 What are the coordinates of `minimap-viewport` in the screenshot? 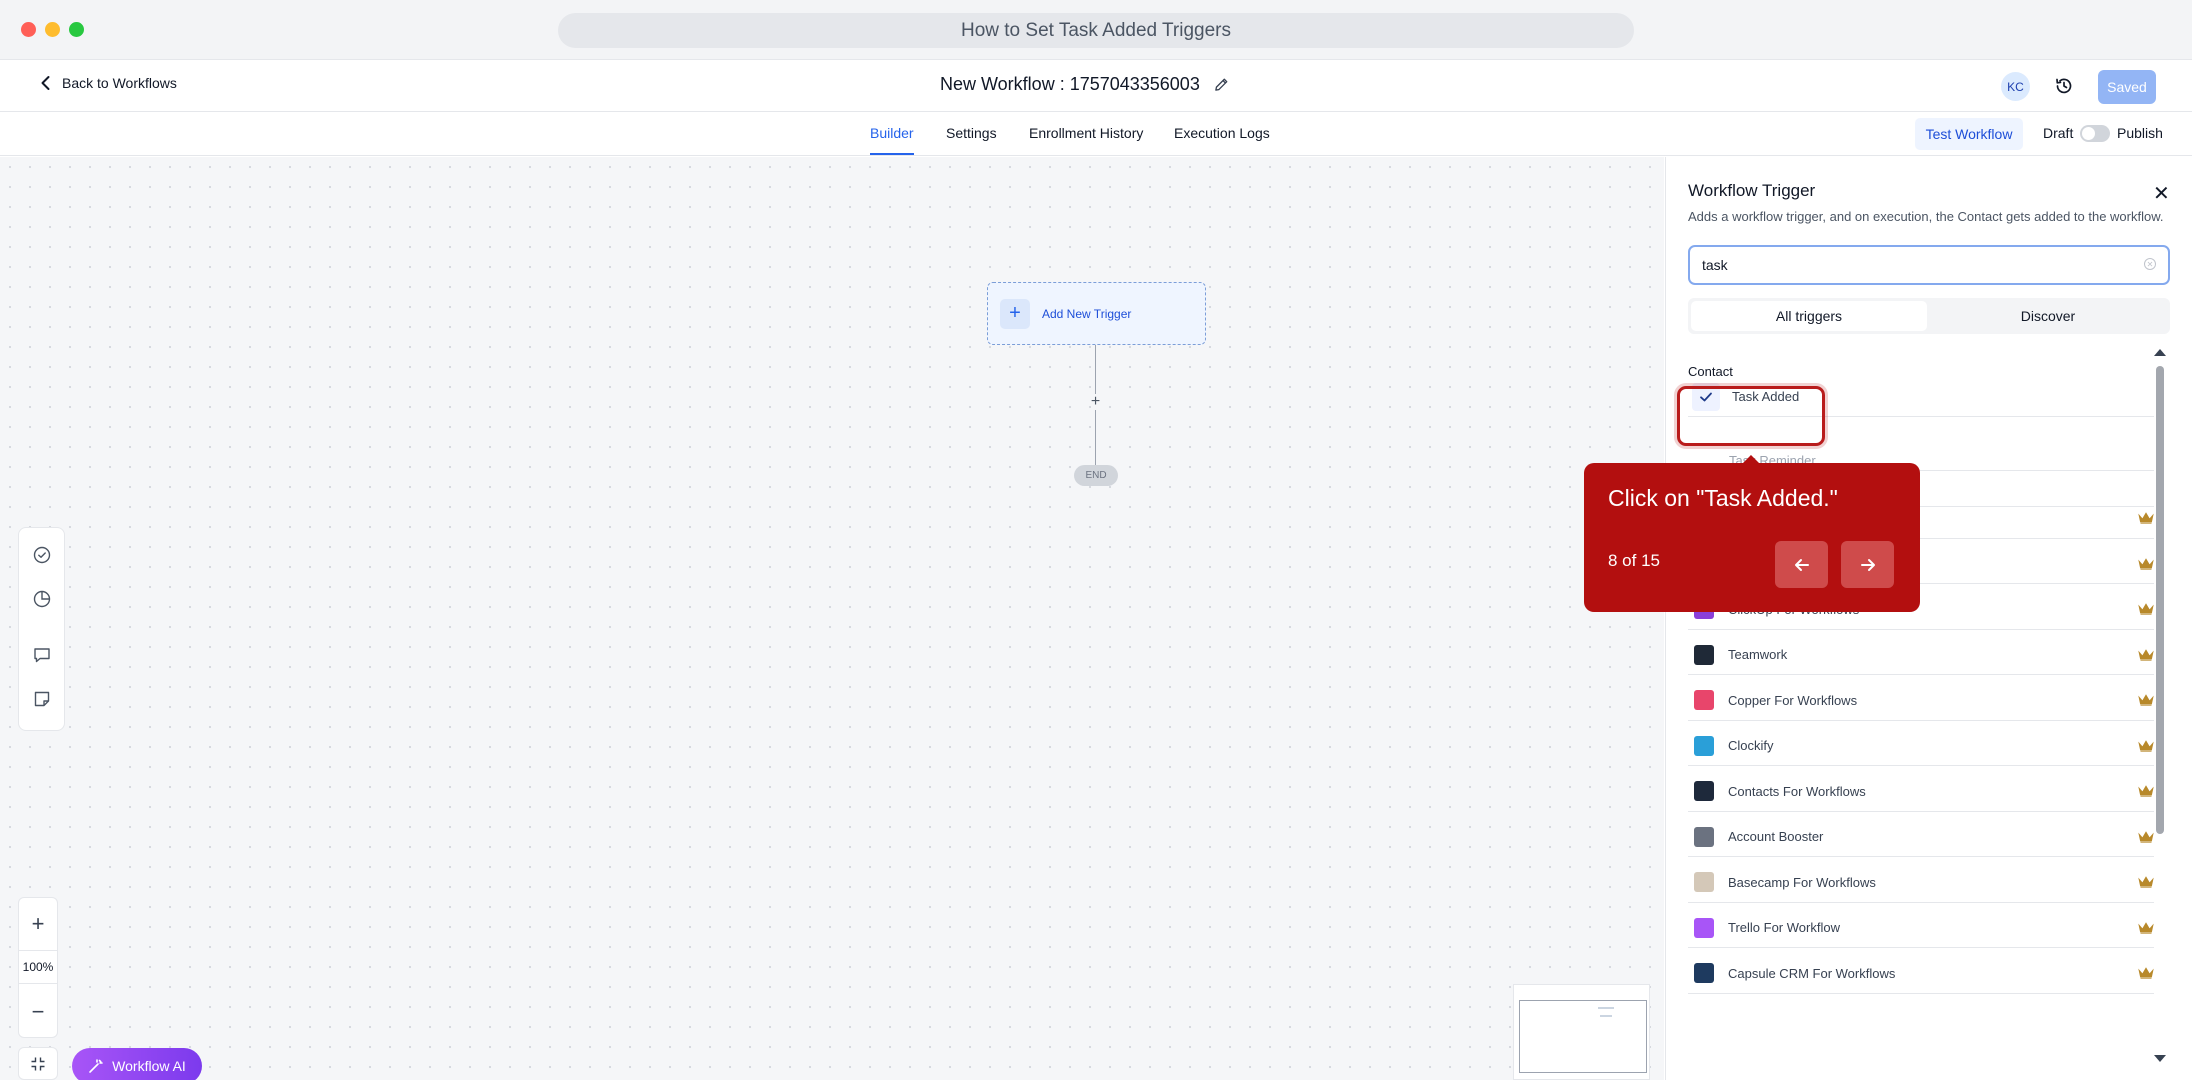 It's located at (1583, 1036).